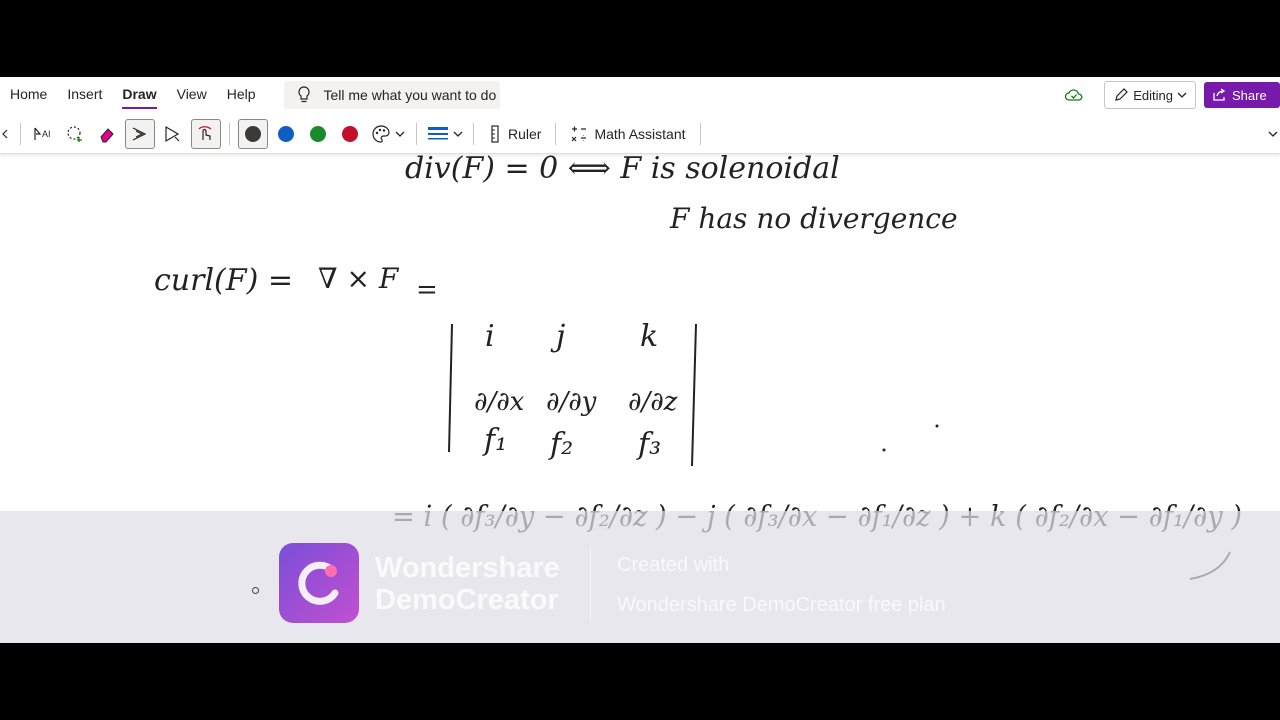 The image size is (1280, 720). What do you see at coordinates (28, 95) in the screenshot?
I see `menu-home: Home` at bounding box center [28, 95].